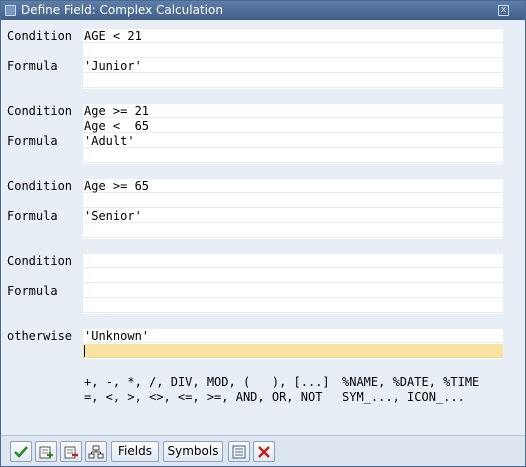 The width and height of the screenshot is (526, 467). I want to click on operators-help-line-2: =, <, >, <>, <=, >=, AND, OR, NOT, so click(203, 397).